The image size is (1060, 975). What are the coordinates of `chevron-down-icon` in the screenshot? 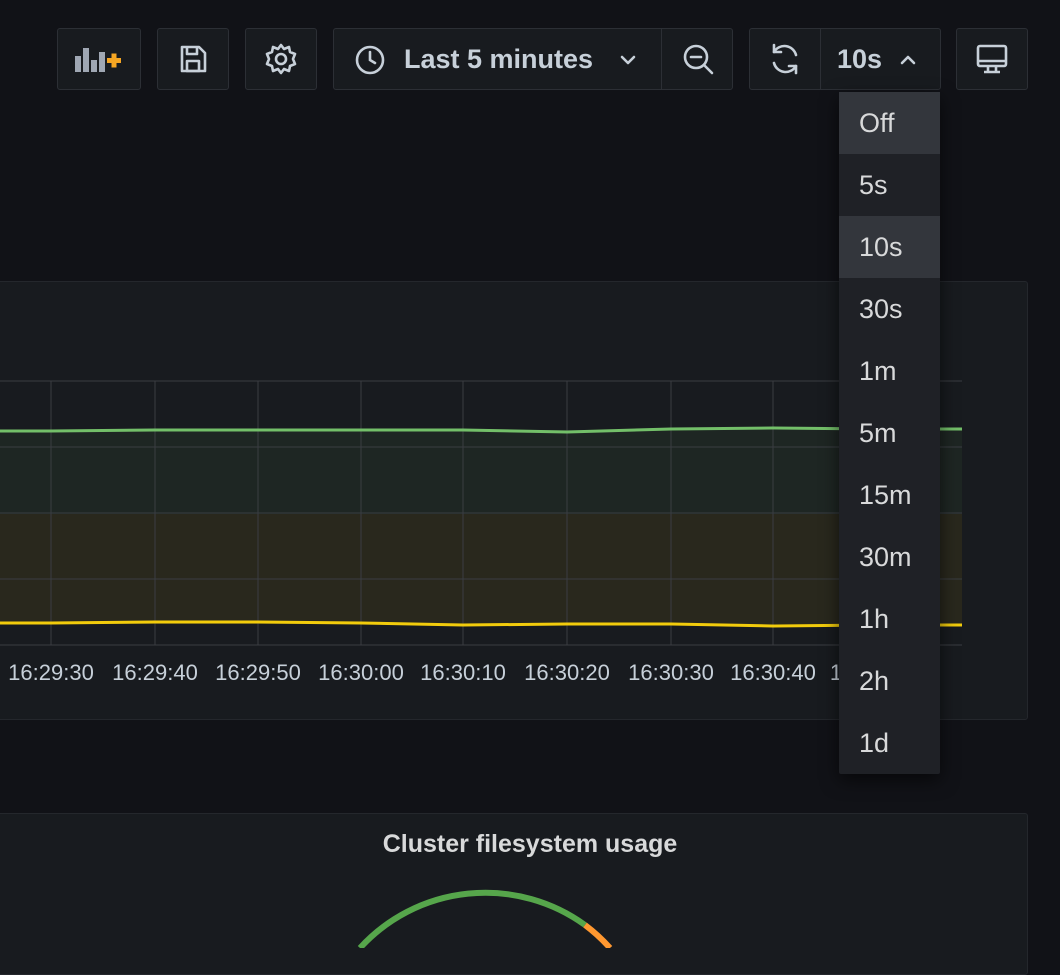 It's located at (628, 60).